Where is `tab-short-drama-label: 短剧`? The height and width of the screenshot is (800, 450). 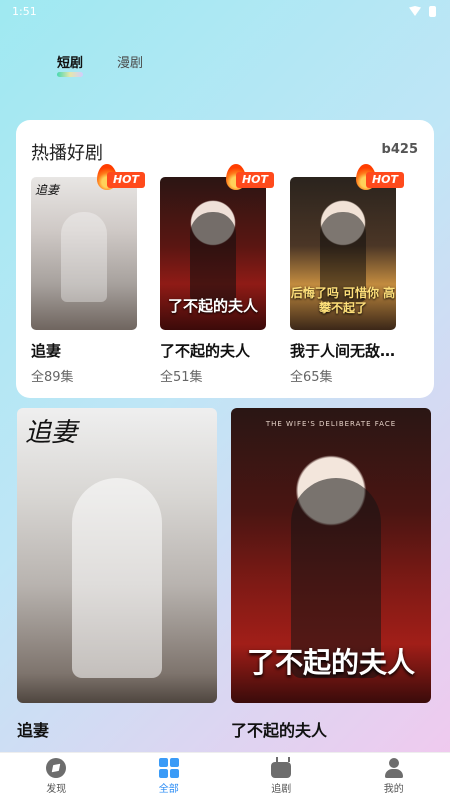 tab-short-drama-label: 短剧 is located at coordinates (70, 63).